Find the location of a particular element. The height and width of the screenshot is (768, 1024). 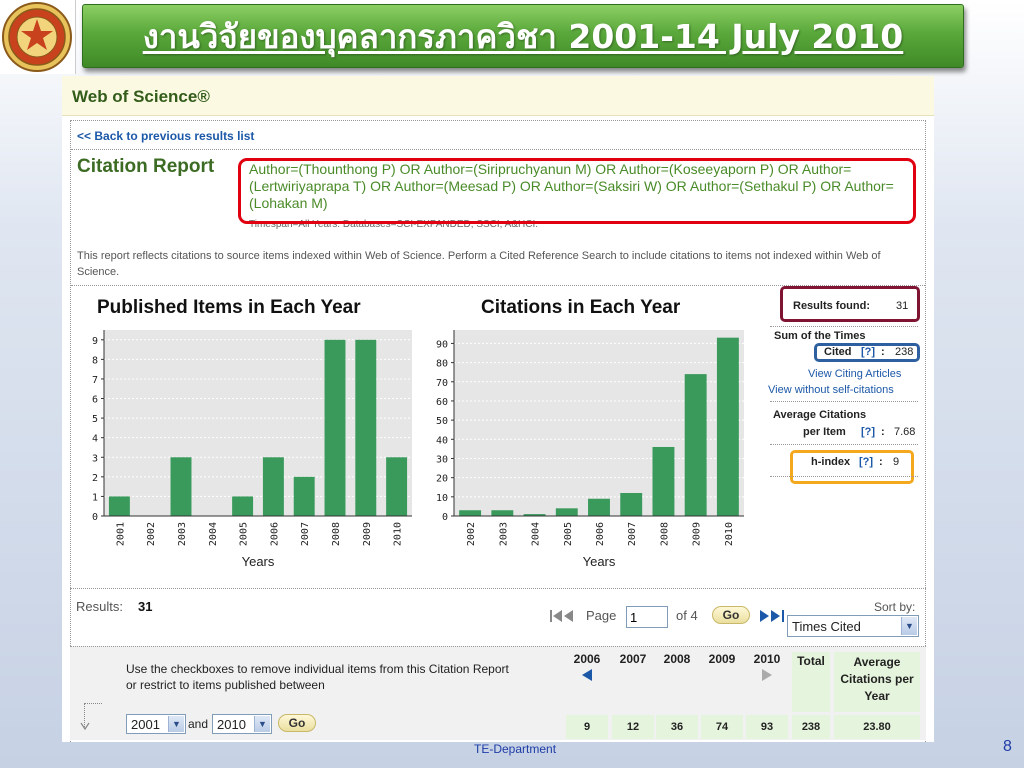

y-tick-label: 8 is located at coordinates (95, 360).